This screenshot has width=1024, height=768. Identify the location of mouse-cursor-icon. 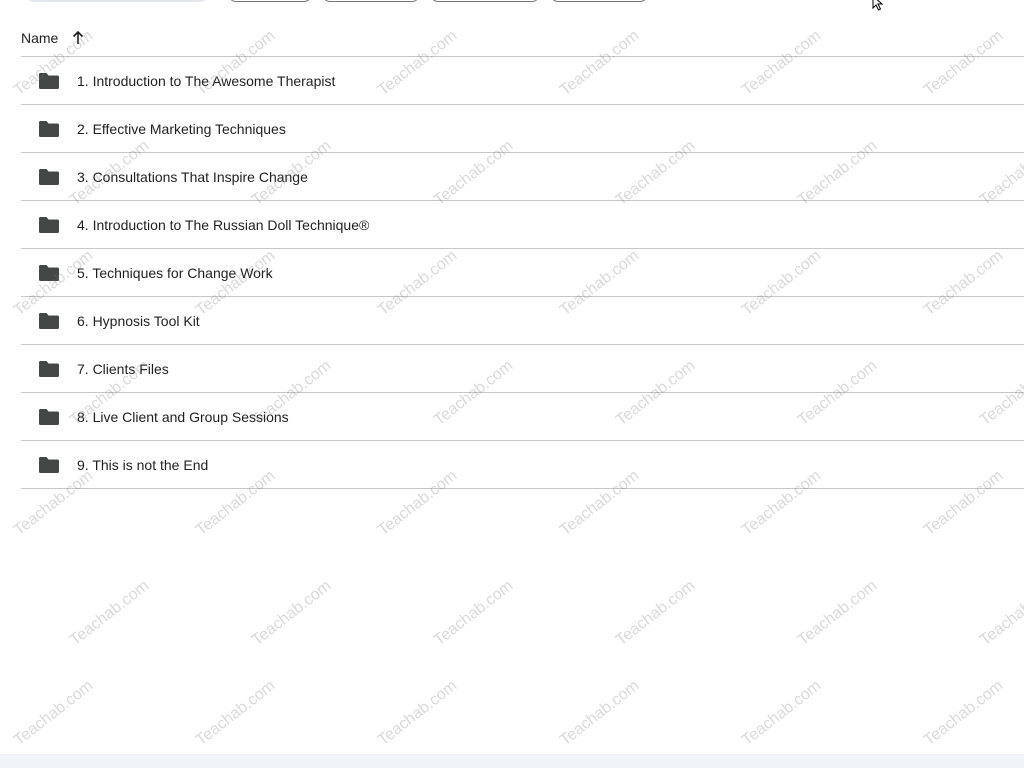
(879, 6).